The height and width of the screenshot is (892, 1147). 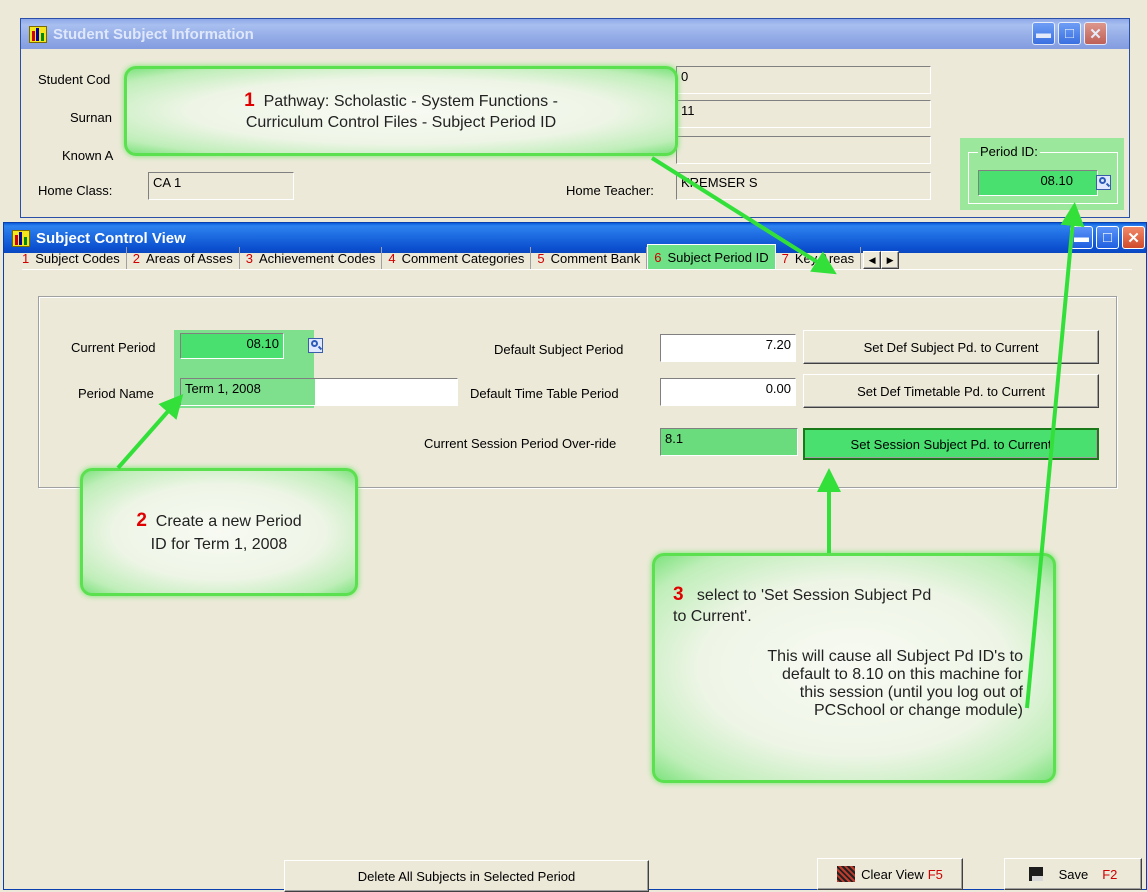 What do you see at coordinates (221, 186) in the screenshot?
I see `home-class-field: CA 1` at bounding box center [221, 186].